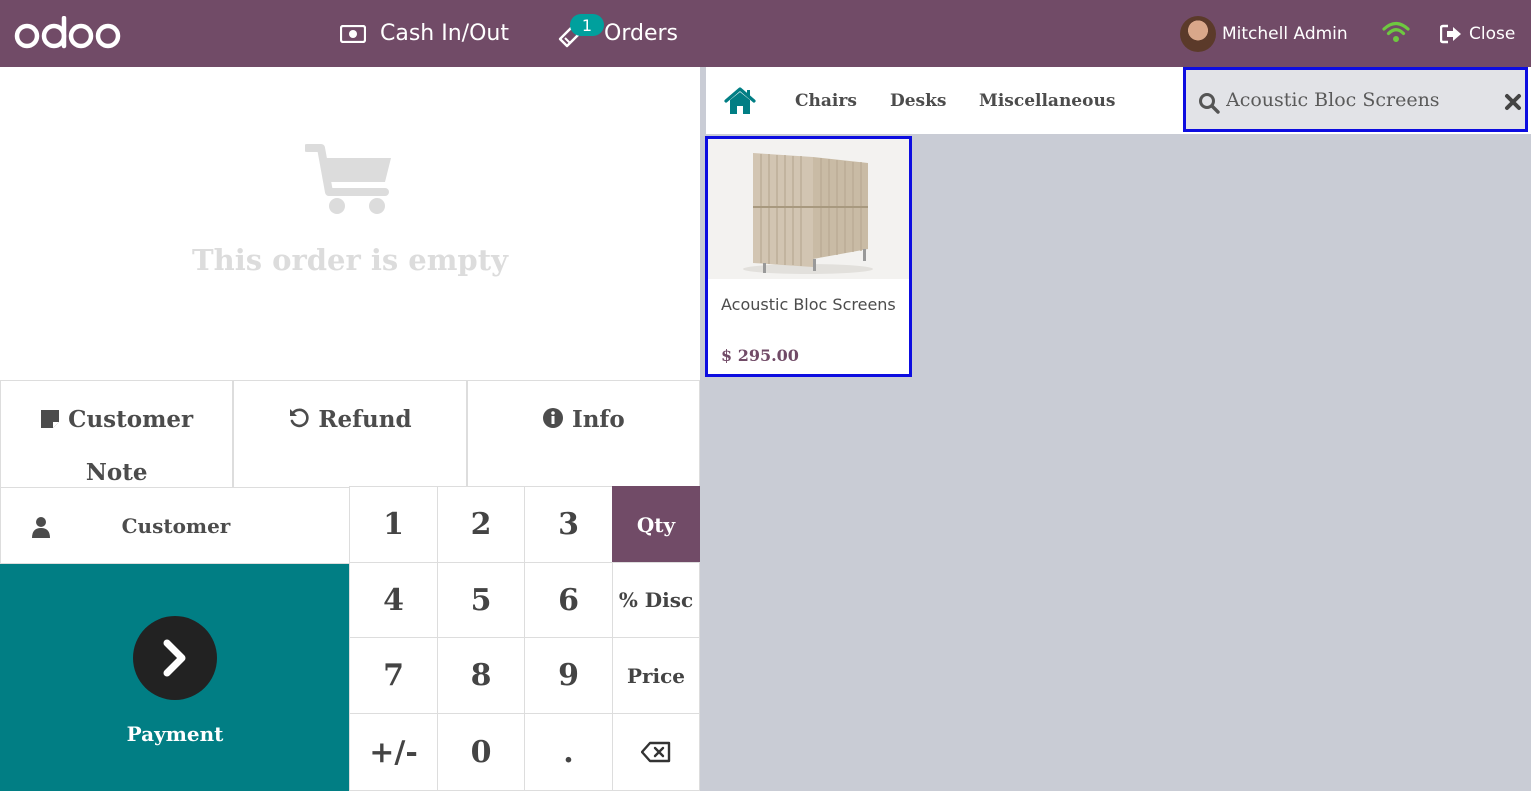 This screenshot has width=1531, height=791. What do you see at coordinates (1361, 100) in the screenshot?
I see `search-input` at bounding box center [1361, 100].